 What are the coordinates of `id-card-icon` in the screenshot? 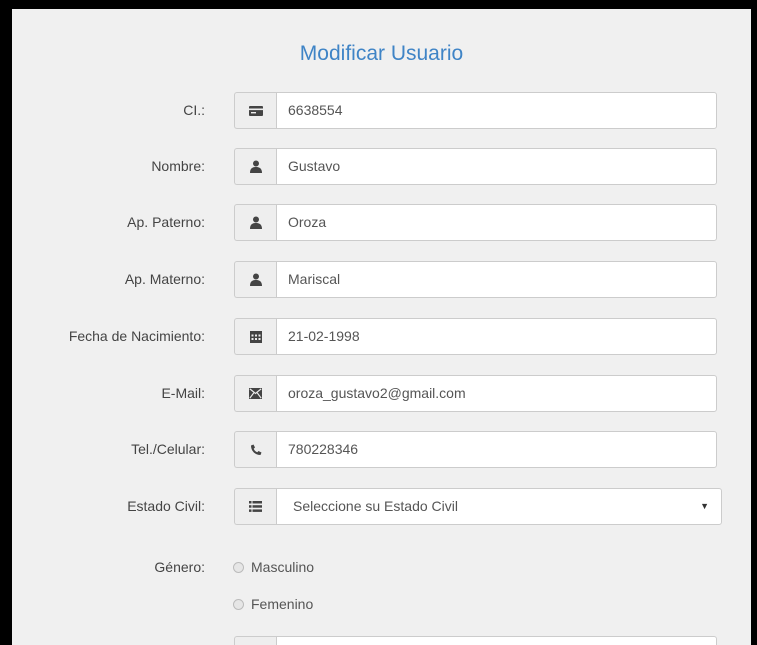 It's located at (255, 110).